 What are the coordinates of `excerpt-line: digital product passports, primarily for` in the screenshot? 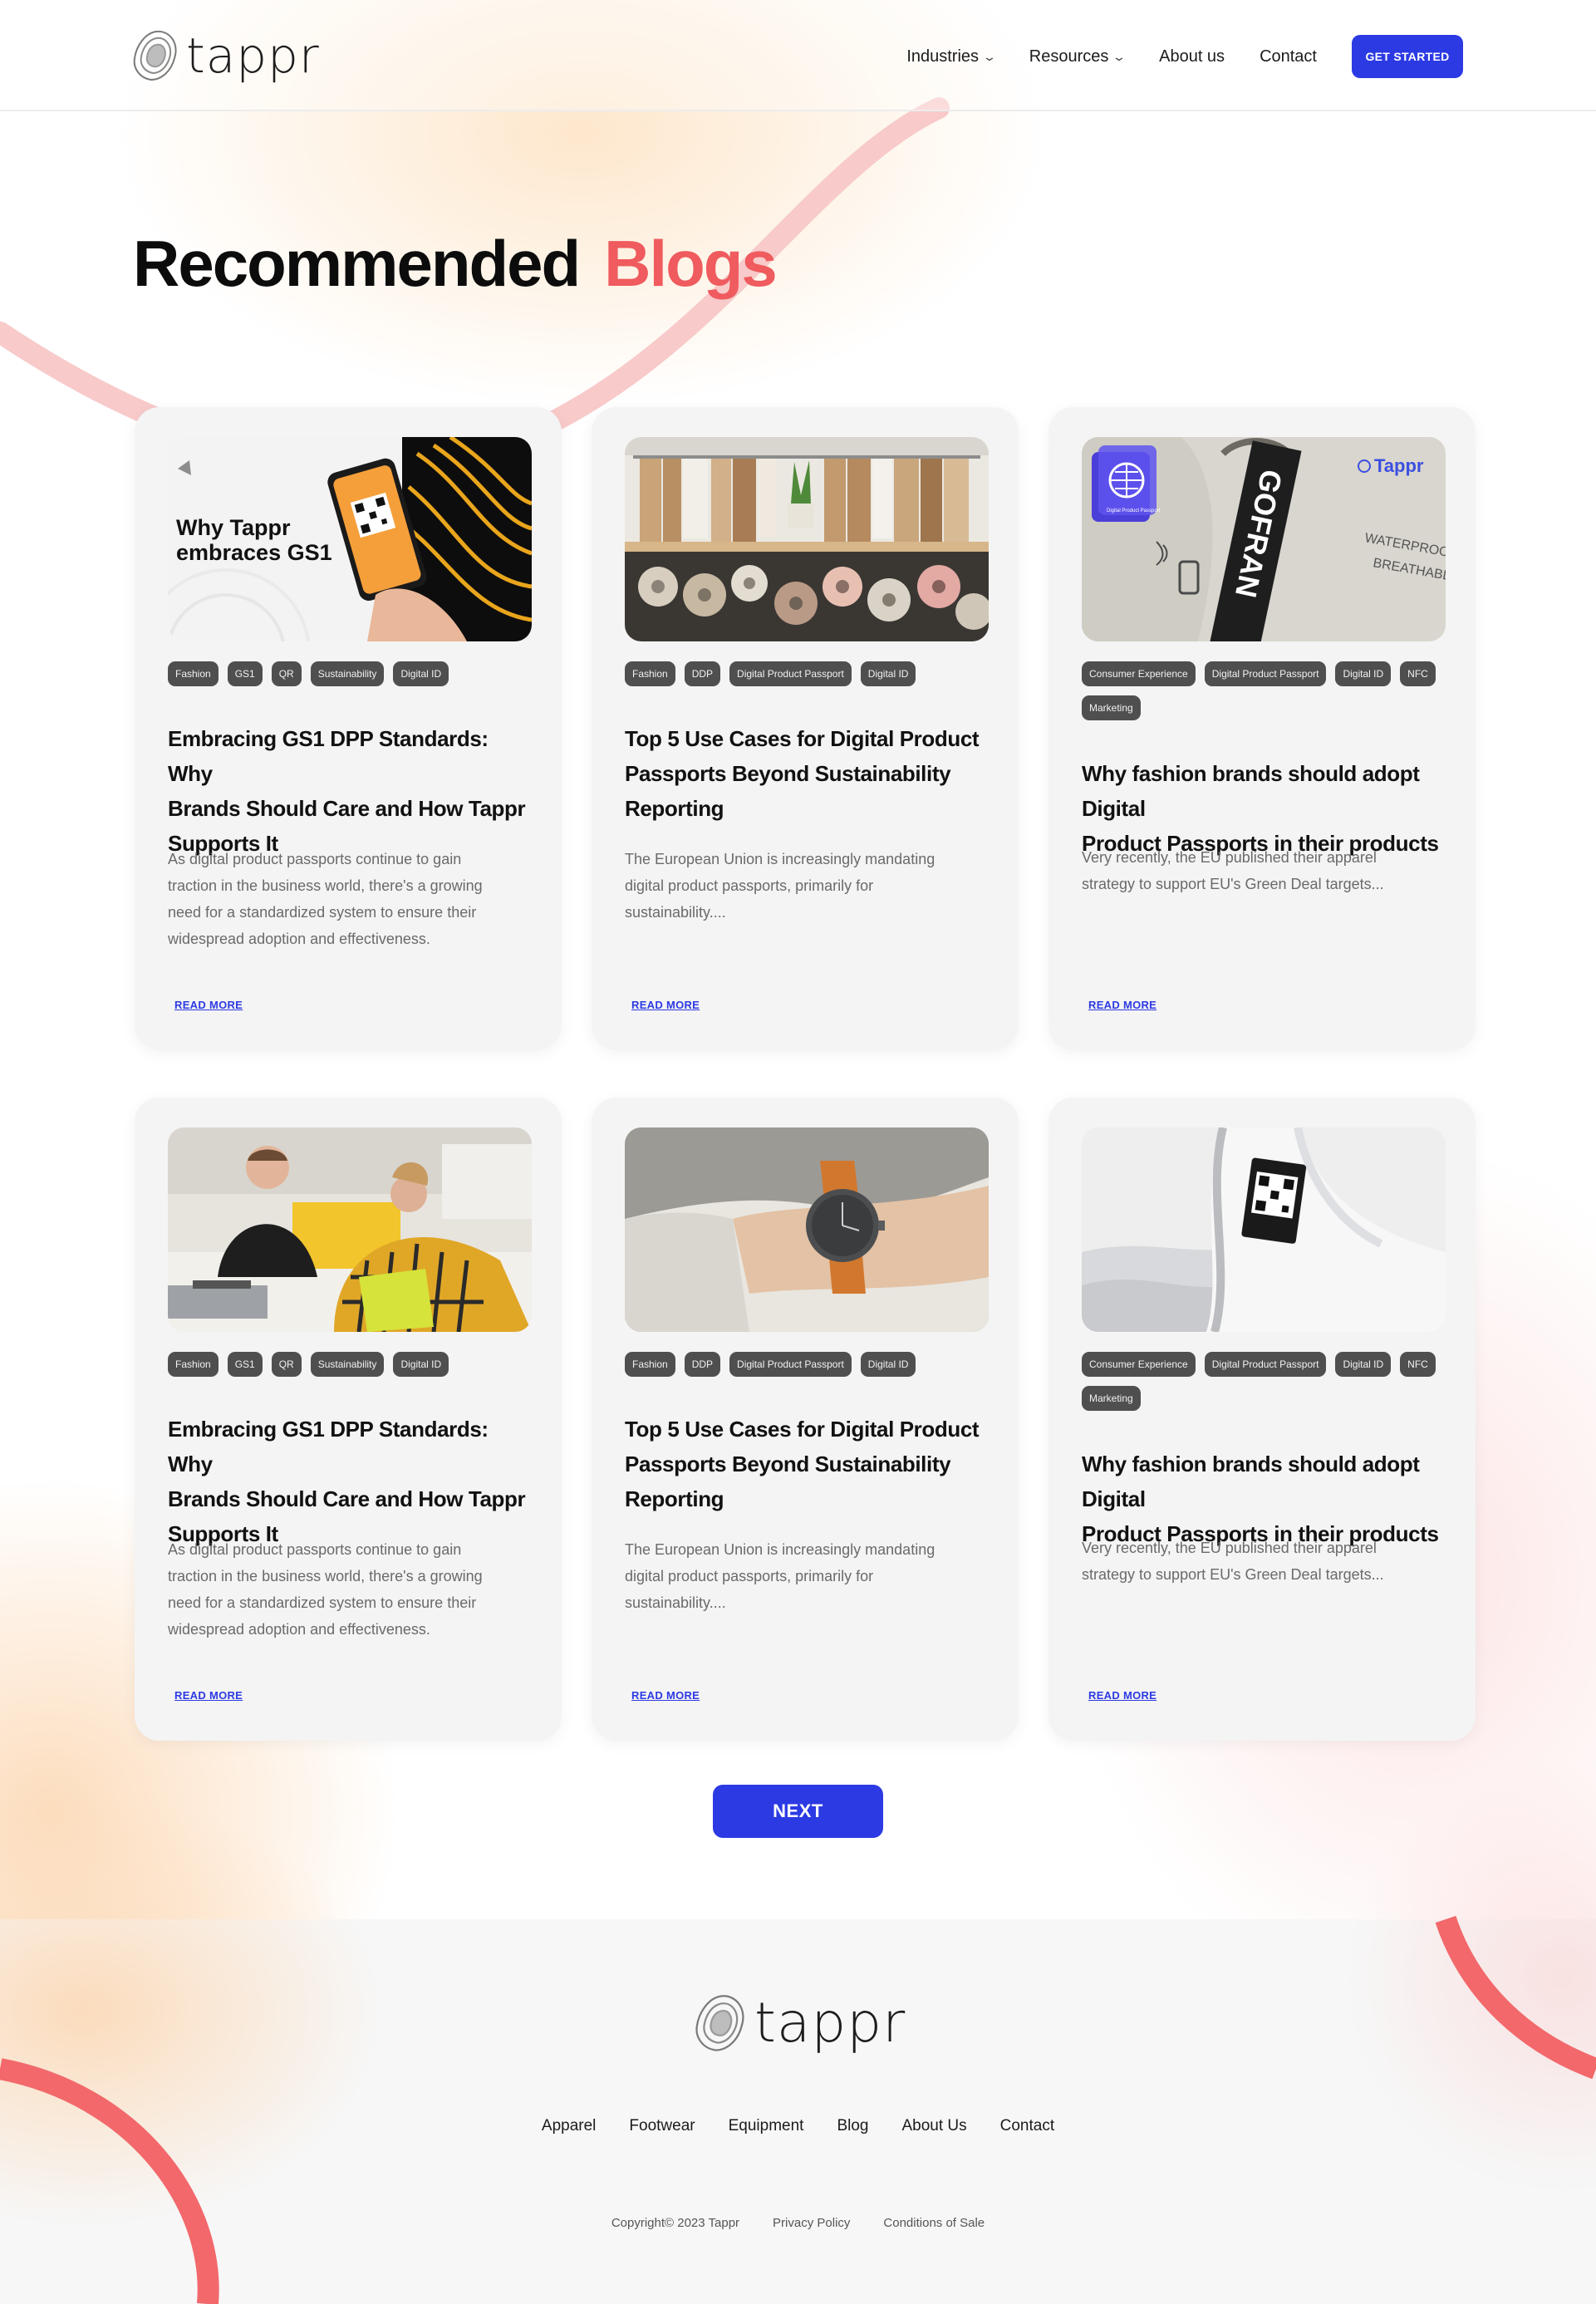 It's located at (749, 885).